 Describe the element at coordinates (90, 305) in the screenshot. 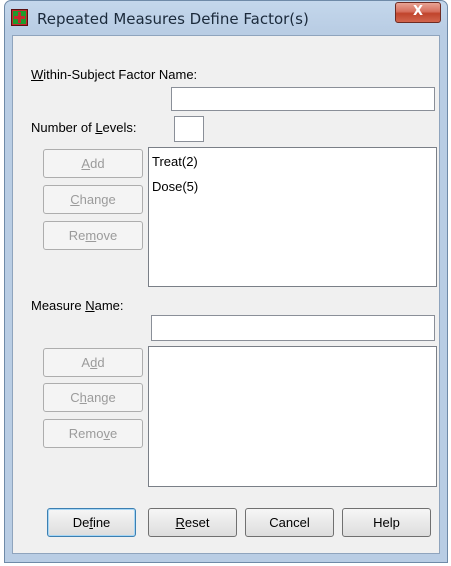

I see `mnemonic-n: N` at that location.